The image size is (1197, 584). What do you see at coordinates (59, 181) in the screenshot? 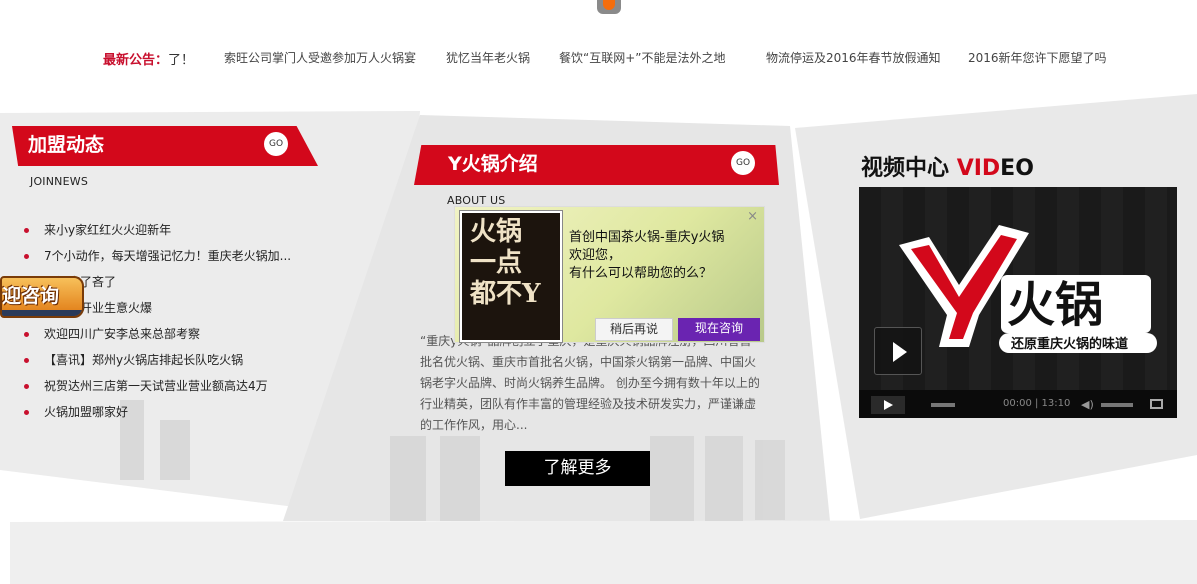
I see `join-subtitle: JOINNEWS` at bounding box center [59, 181].